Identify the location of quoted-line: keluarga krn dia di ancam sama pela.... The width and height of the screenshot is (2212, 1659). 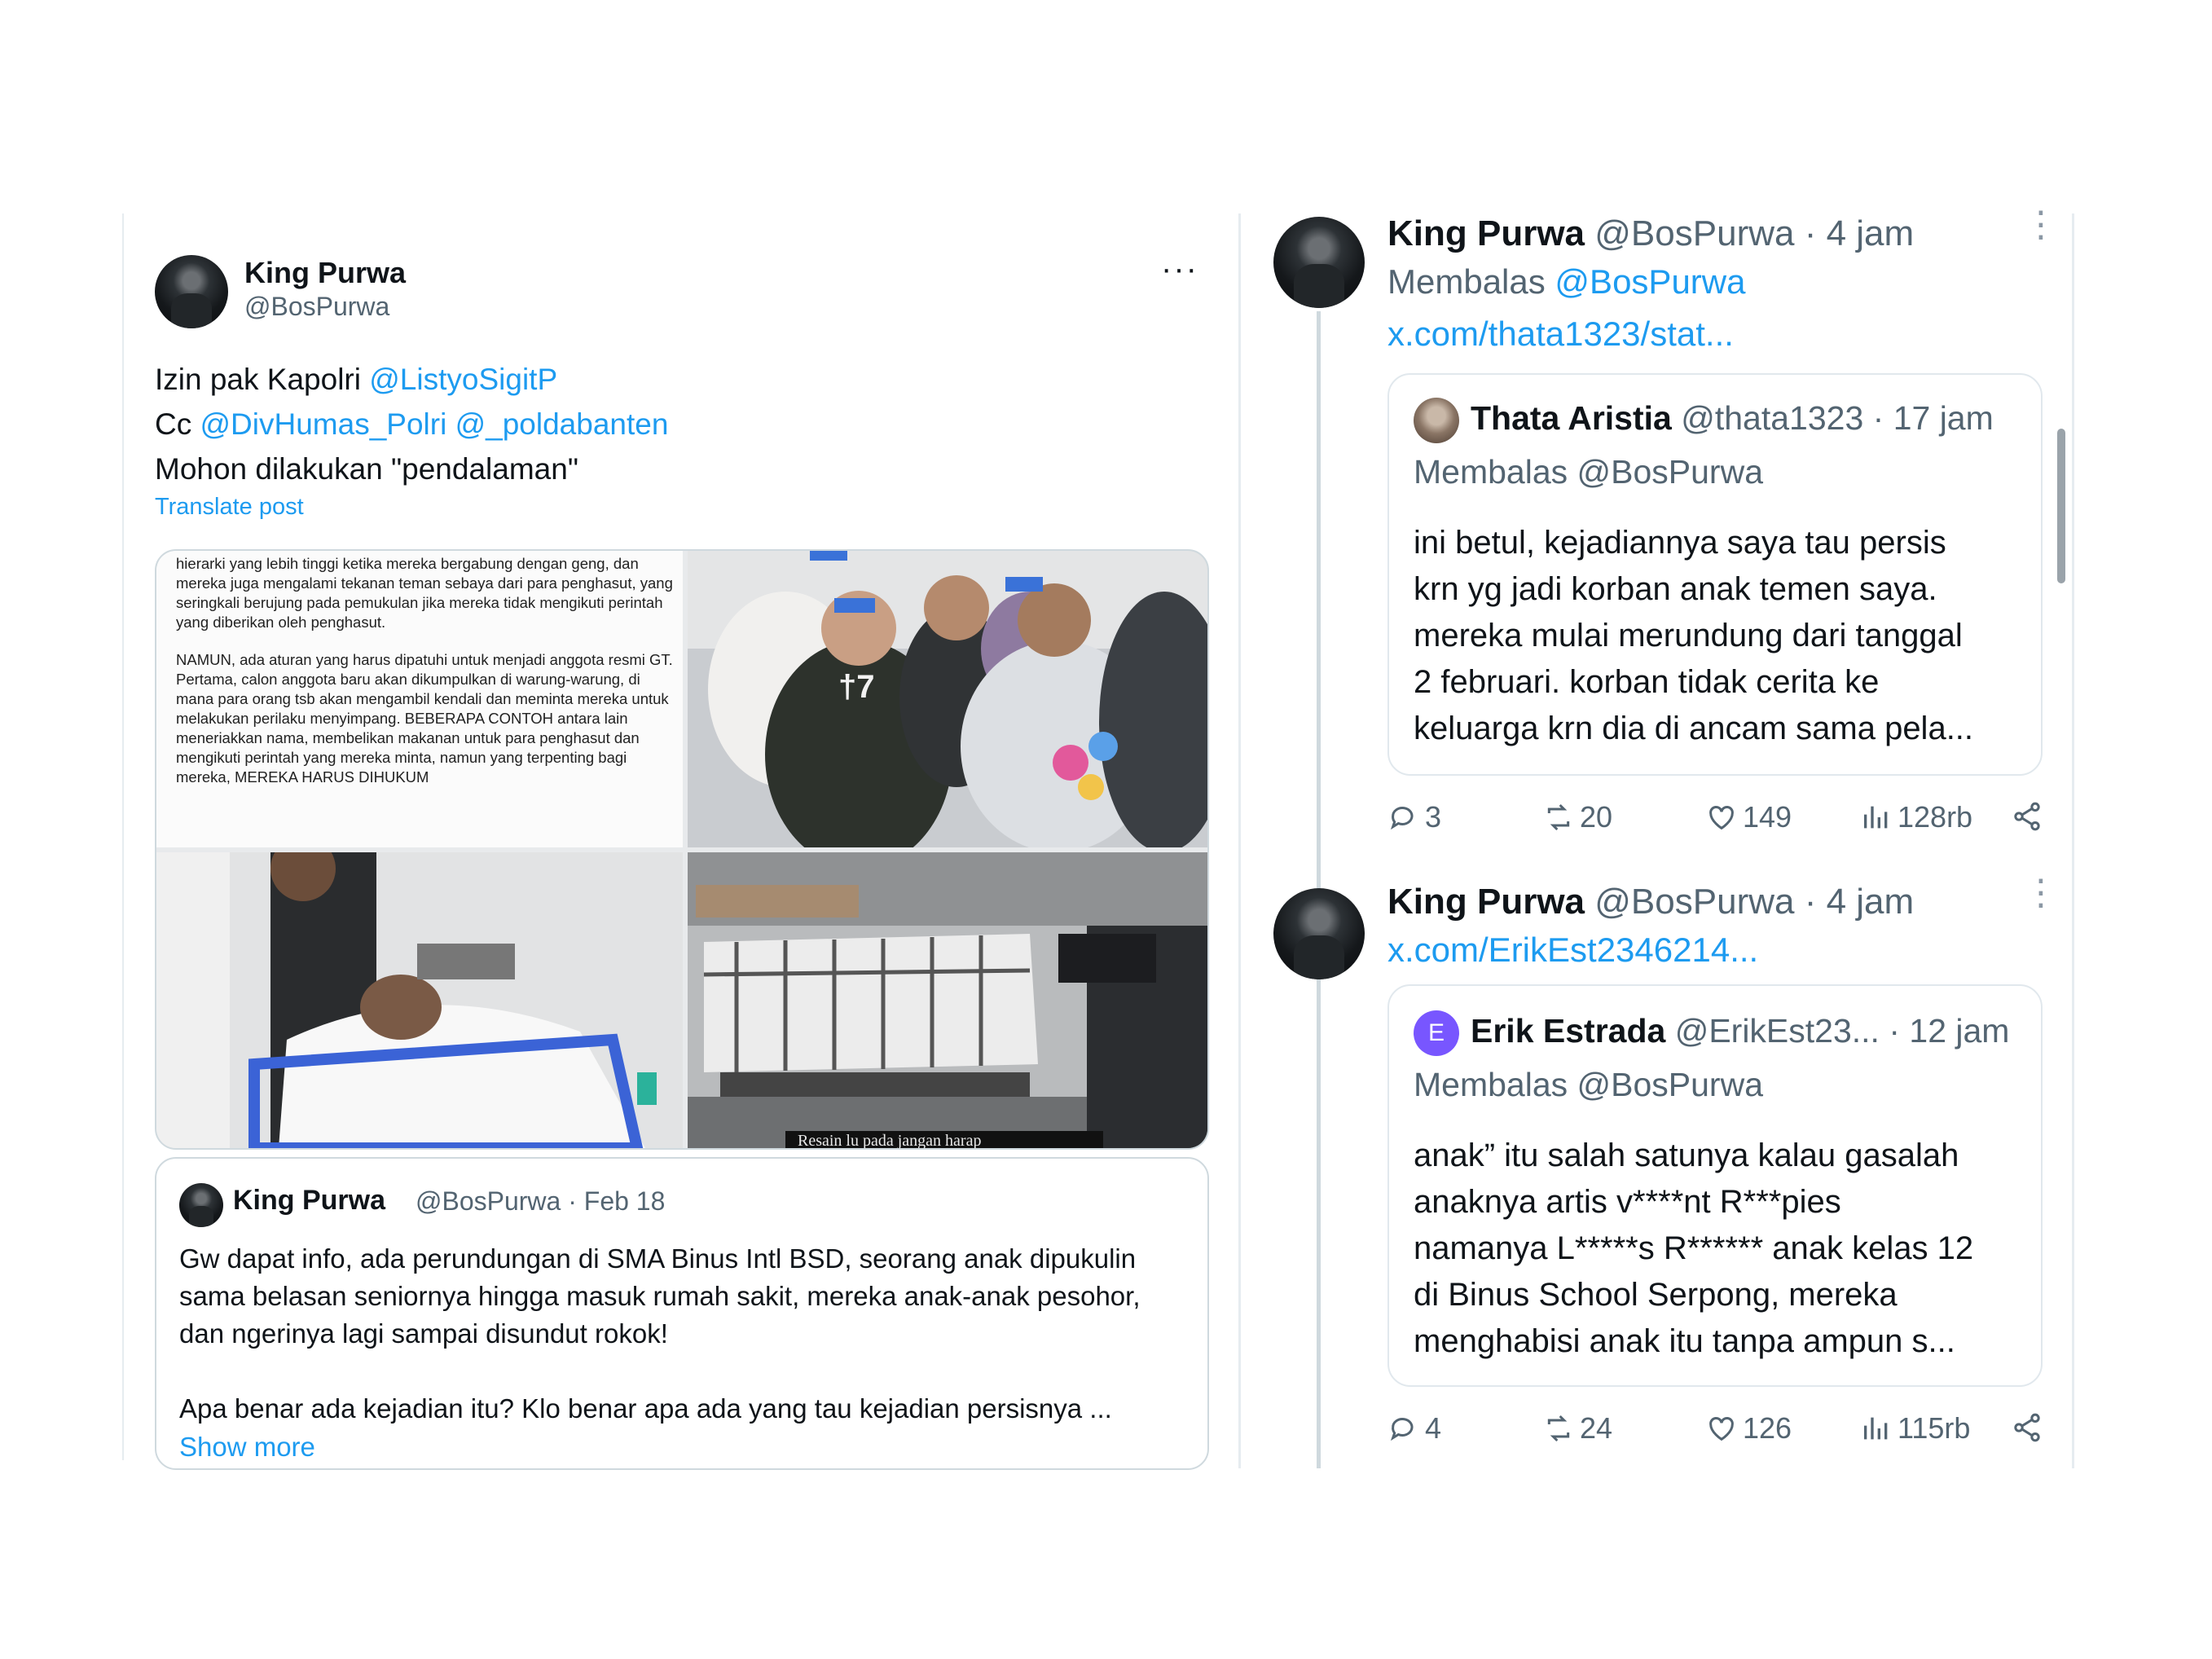
(1694, 728).